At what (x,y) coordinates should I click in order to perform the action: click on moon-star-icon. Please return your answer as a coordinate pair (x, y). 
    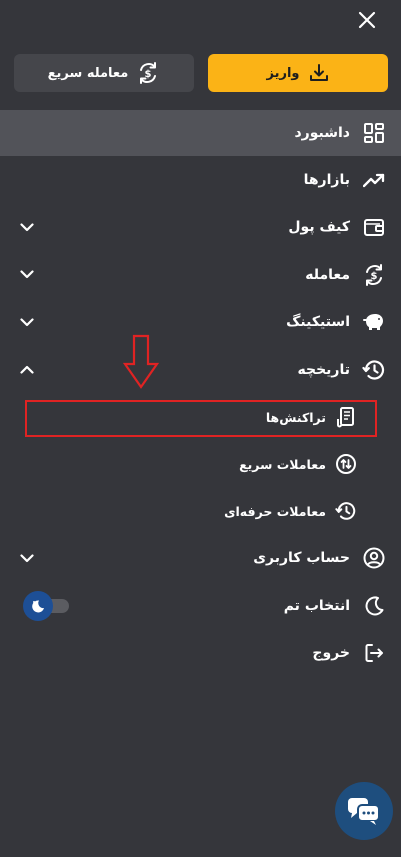
    Looking at the image, I should click on (38, 606).